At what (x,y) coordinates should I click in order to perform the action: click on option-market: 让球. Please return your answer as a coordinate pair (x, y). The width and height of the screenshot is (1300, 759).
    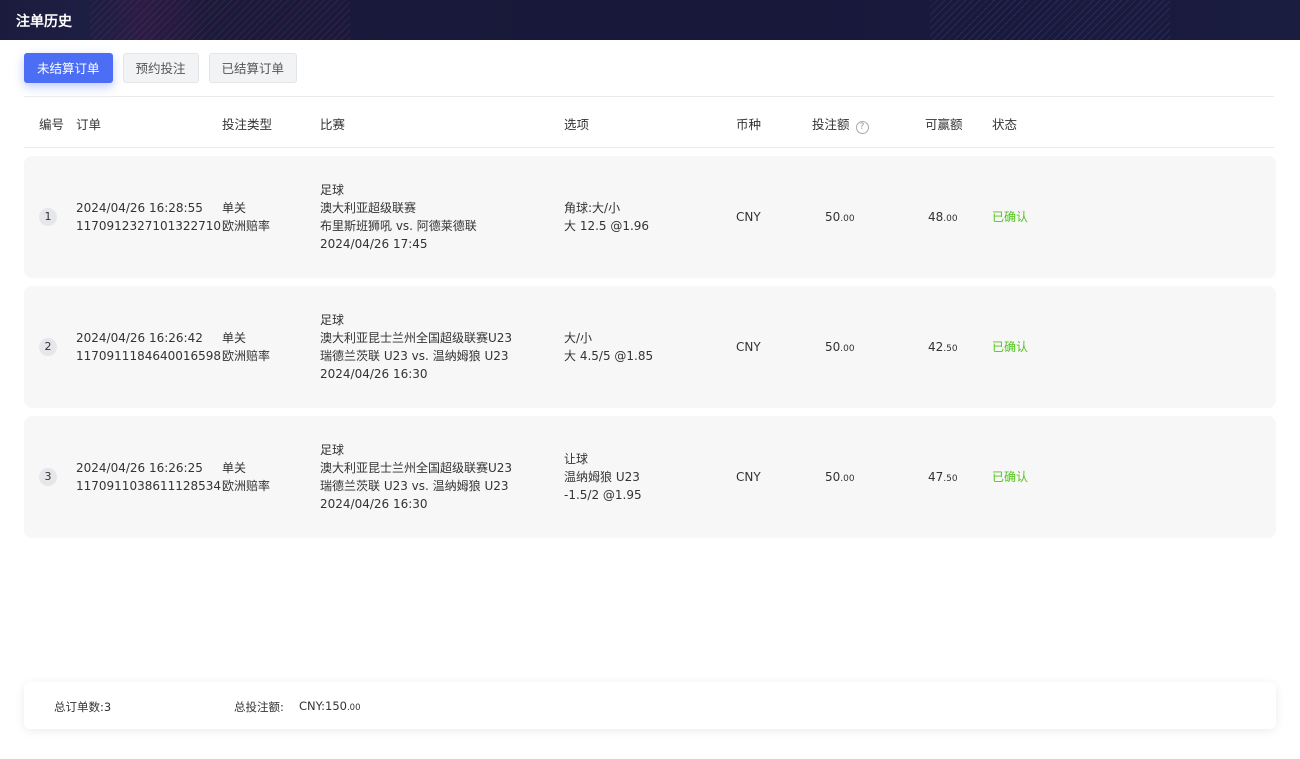
    Looking at the image, I should click on (576, 459).